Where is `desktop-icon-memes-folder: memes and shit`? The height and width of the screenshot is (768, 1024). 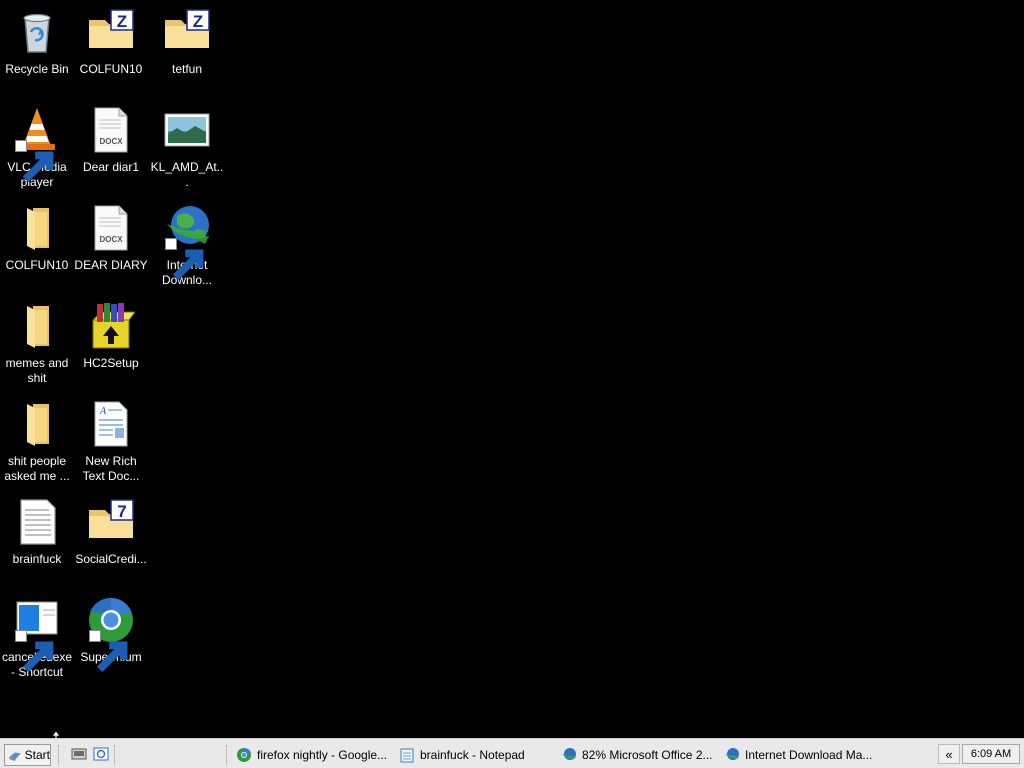
desktop-icon-memes-folder: memes and shit is located at coordinates (37, 344).